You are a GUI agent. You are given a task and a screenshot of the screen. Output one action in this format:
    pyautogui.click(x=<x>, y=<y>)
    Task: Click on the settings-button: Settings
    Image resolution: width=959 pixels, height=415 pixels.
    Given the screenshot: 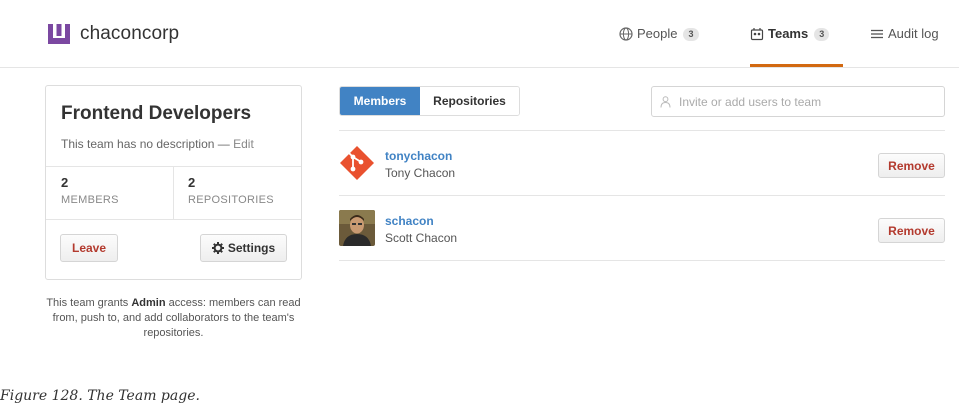 What is the action you would take?
    pyautogui.click(x=243, y=248)
    